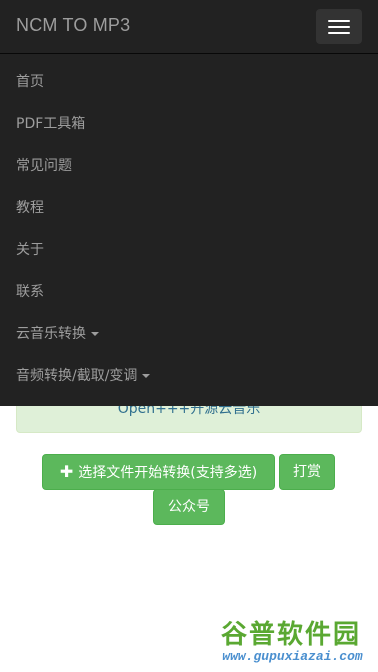 The image size is (378, 672). I want to click on menu-item-audio-convert: 音频转换/截取/变调, so click(83, 376).